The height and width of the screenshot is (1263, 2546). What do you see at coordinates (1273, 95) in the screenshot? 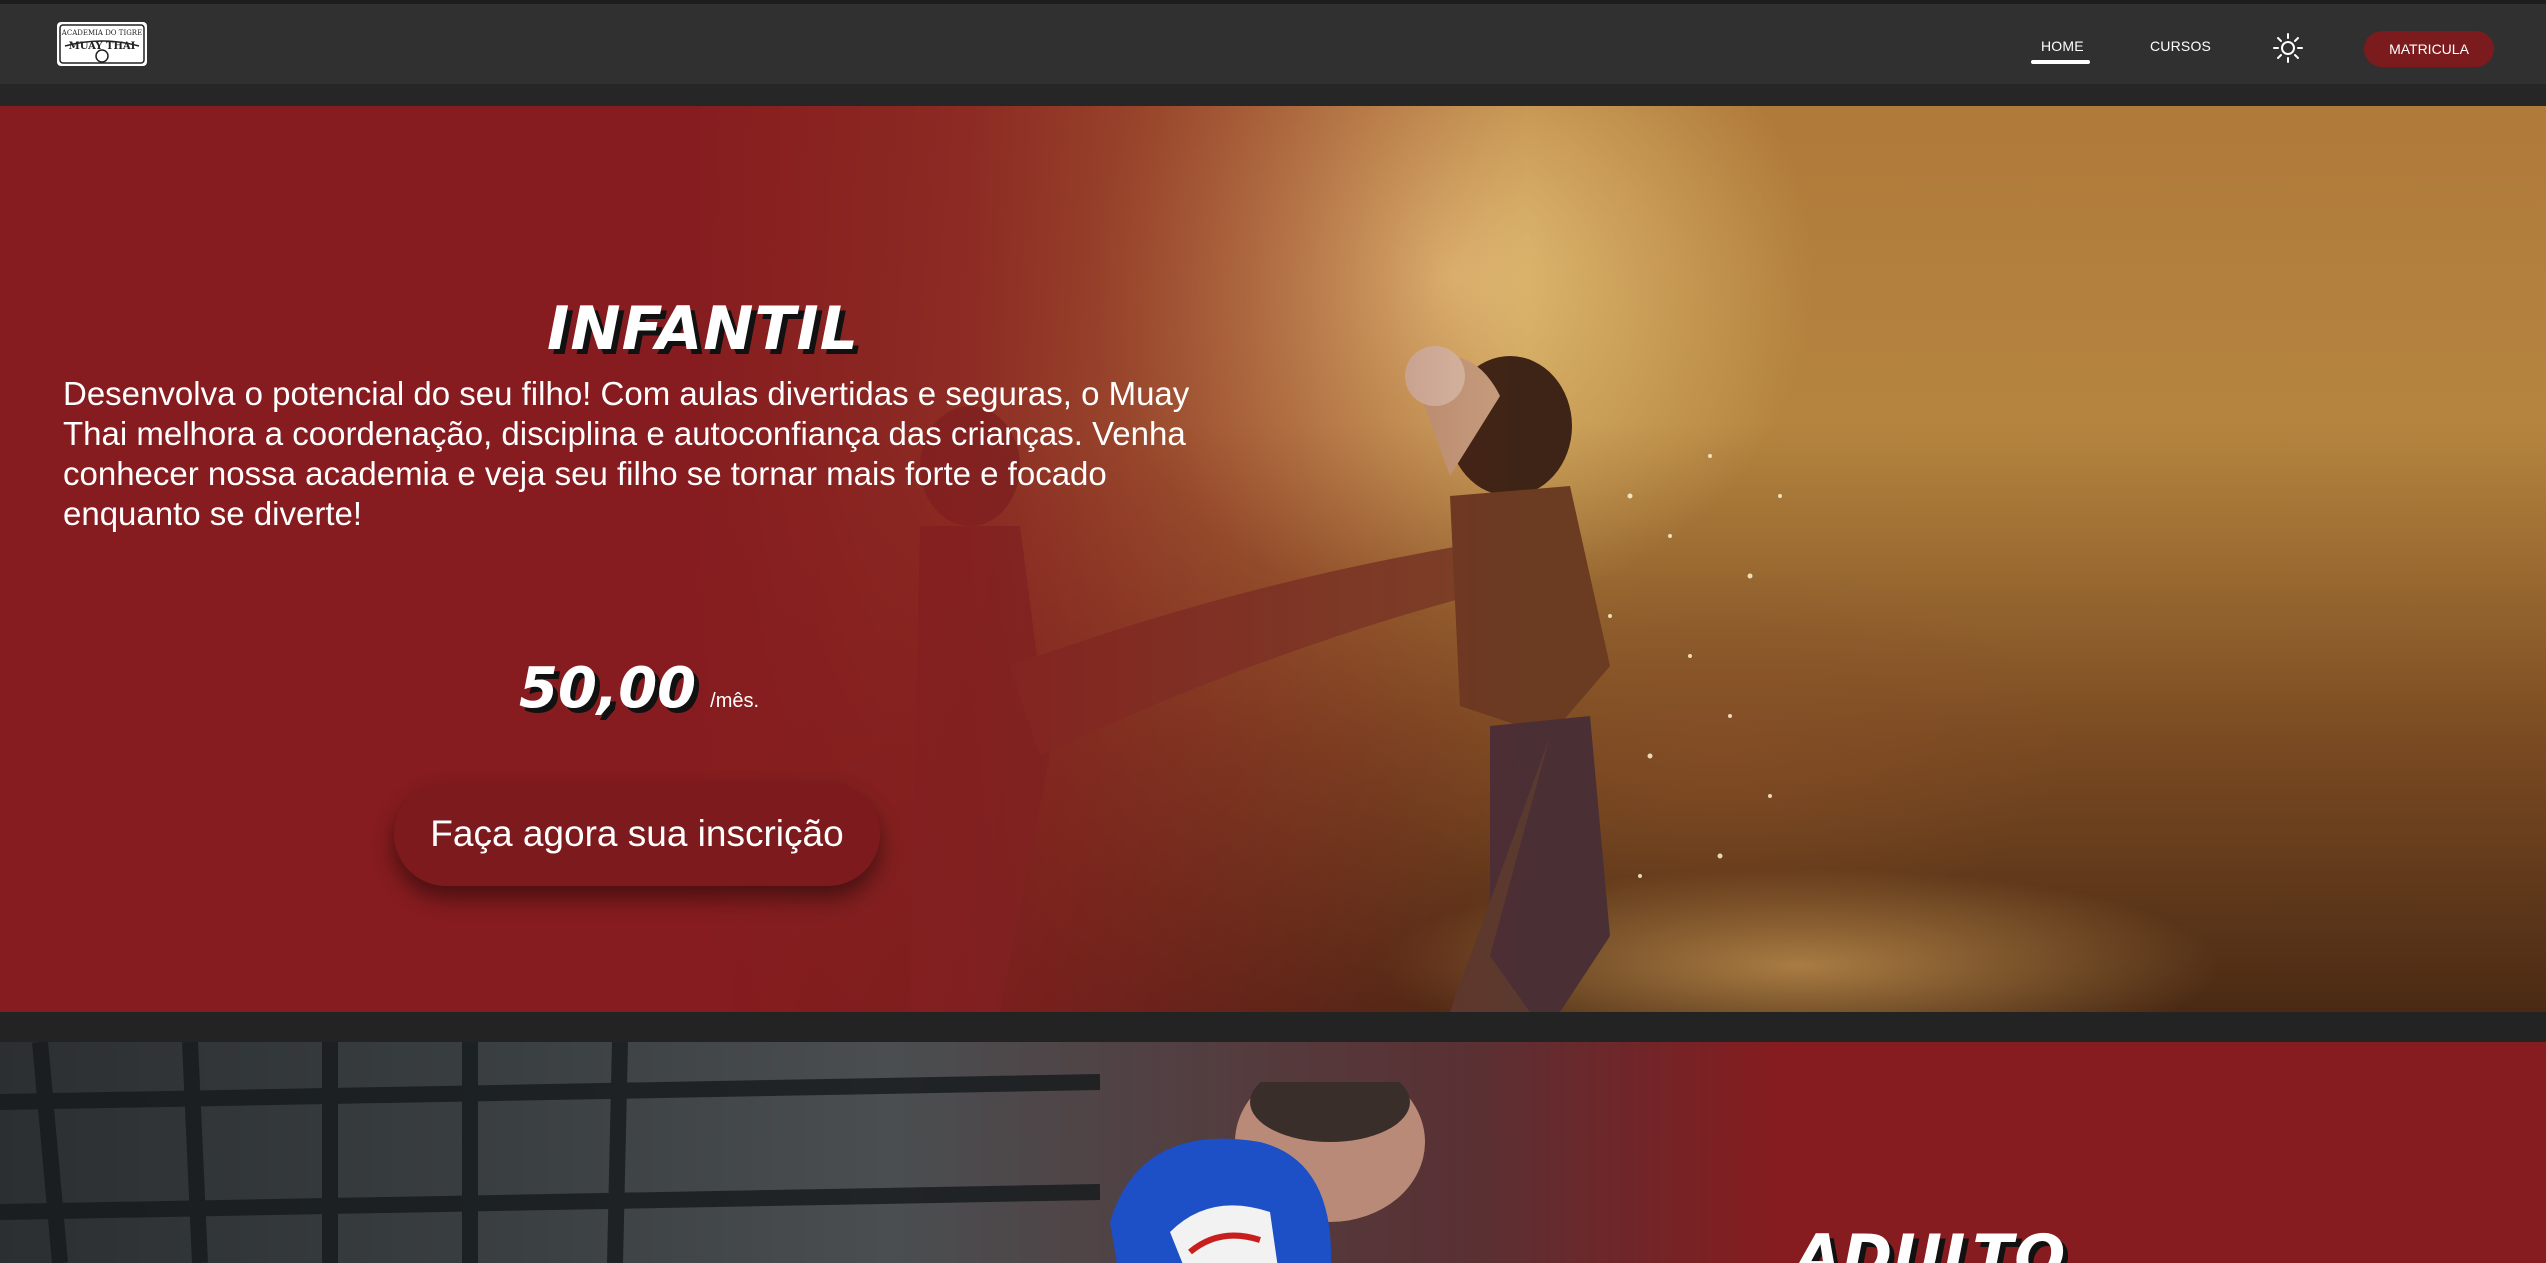
I see `header-divider` at bounding box center [1273, 95].